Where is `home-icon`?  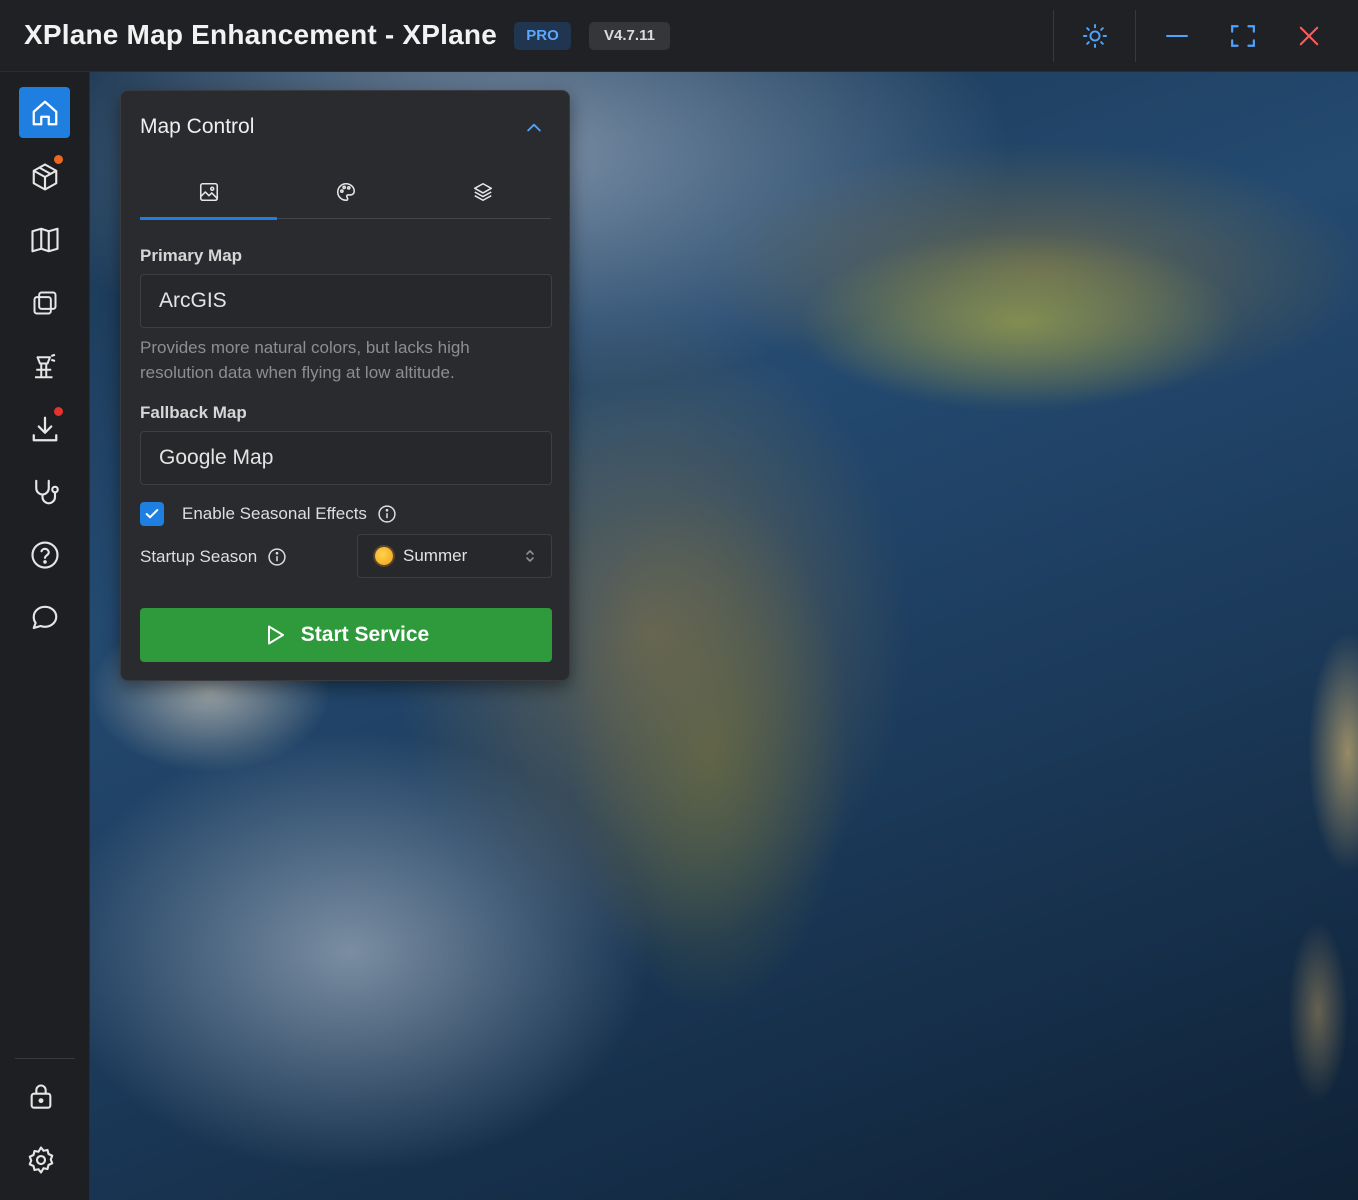 home-icon is located at coordinates (44, 112).